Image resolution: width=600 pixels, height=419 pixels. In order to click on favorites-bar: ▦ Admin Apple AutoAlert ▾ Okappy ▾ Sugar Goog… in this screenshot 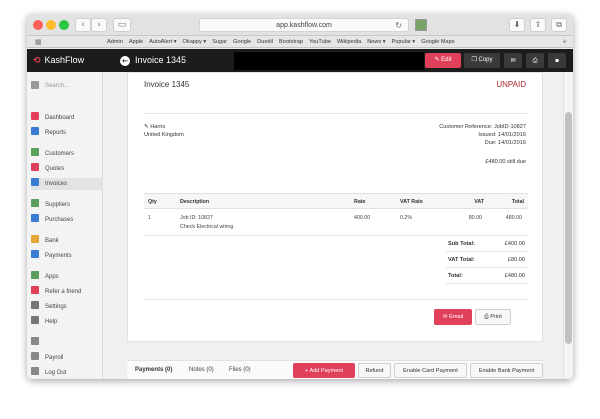, I will do `click(300, 42)`.